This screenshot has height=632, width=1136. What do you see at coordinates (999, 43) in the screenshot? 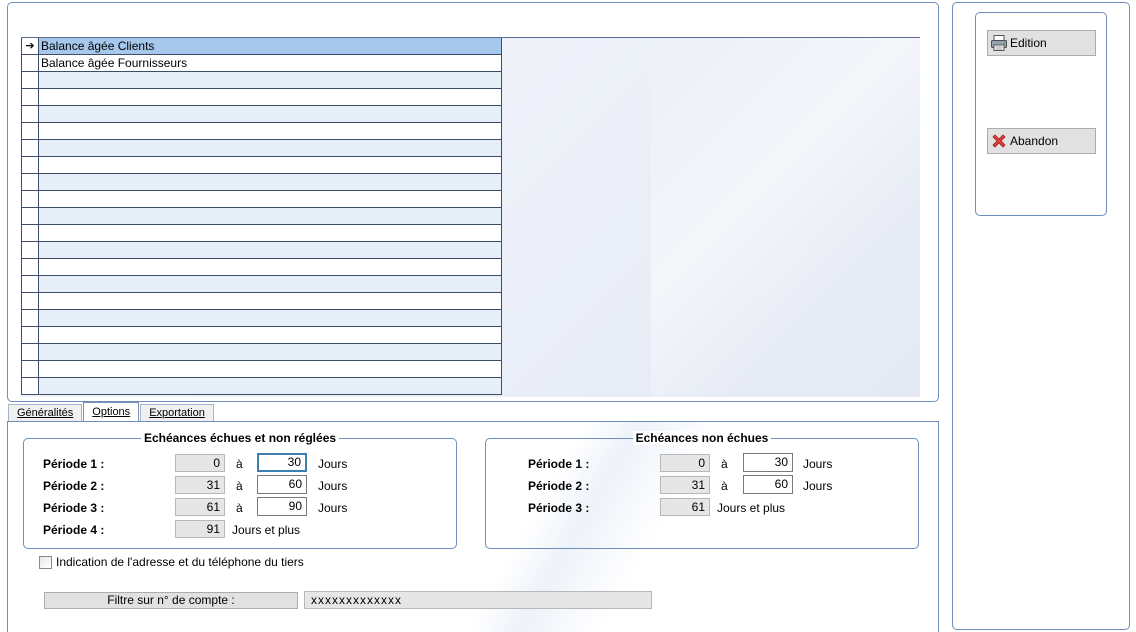
I see `printer-icon` at bounding box center [999, 43].